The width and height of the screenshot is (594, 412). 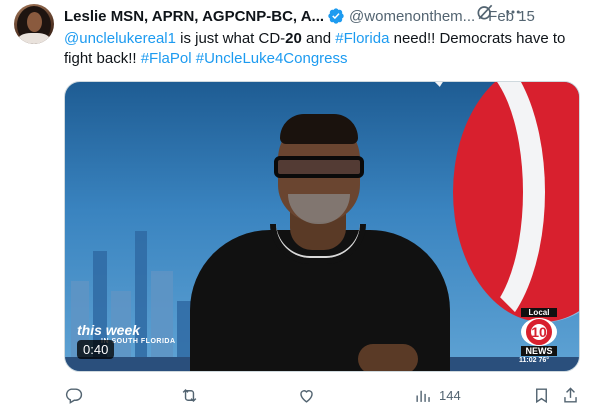 I want to click on show-logo: this week, so click(x=109, y=330).